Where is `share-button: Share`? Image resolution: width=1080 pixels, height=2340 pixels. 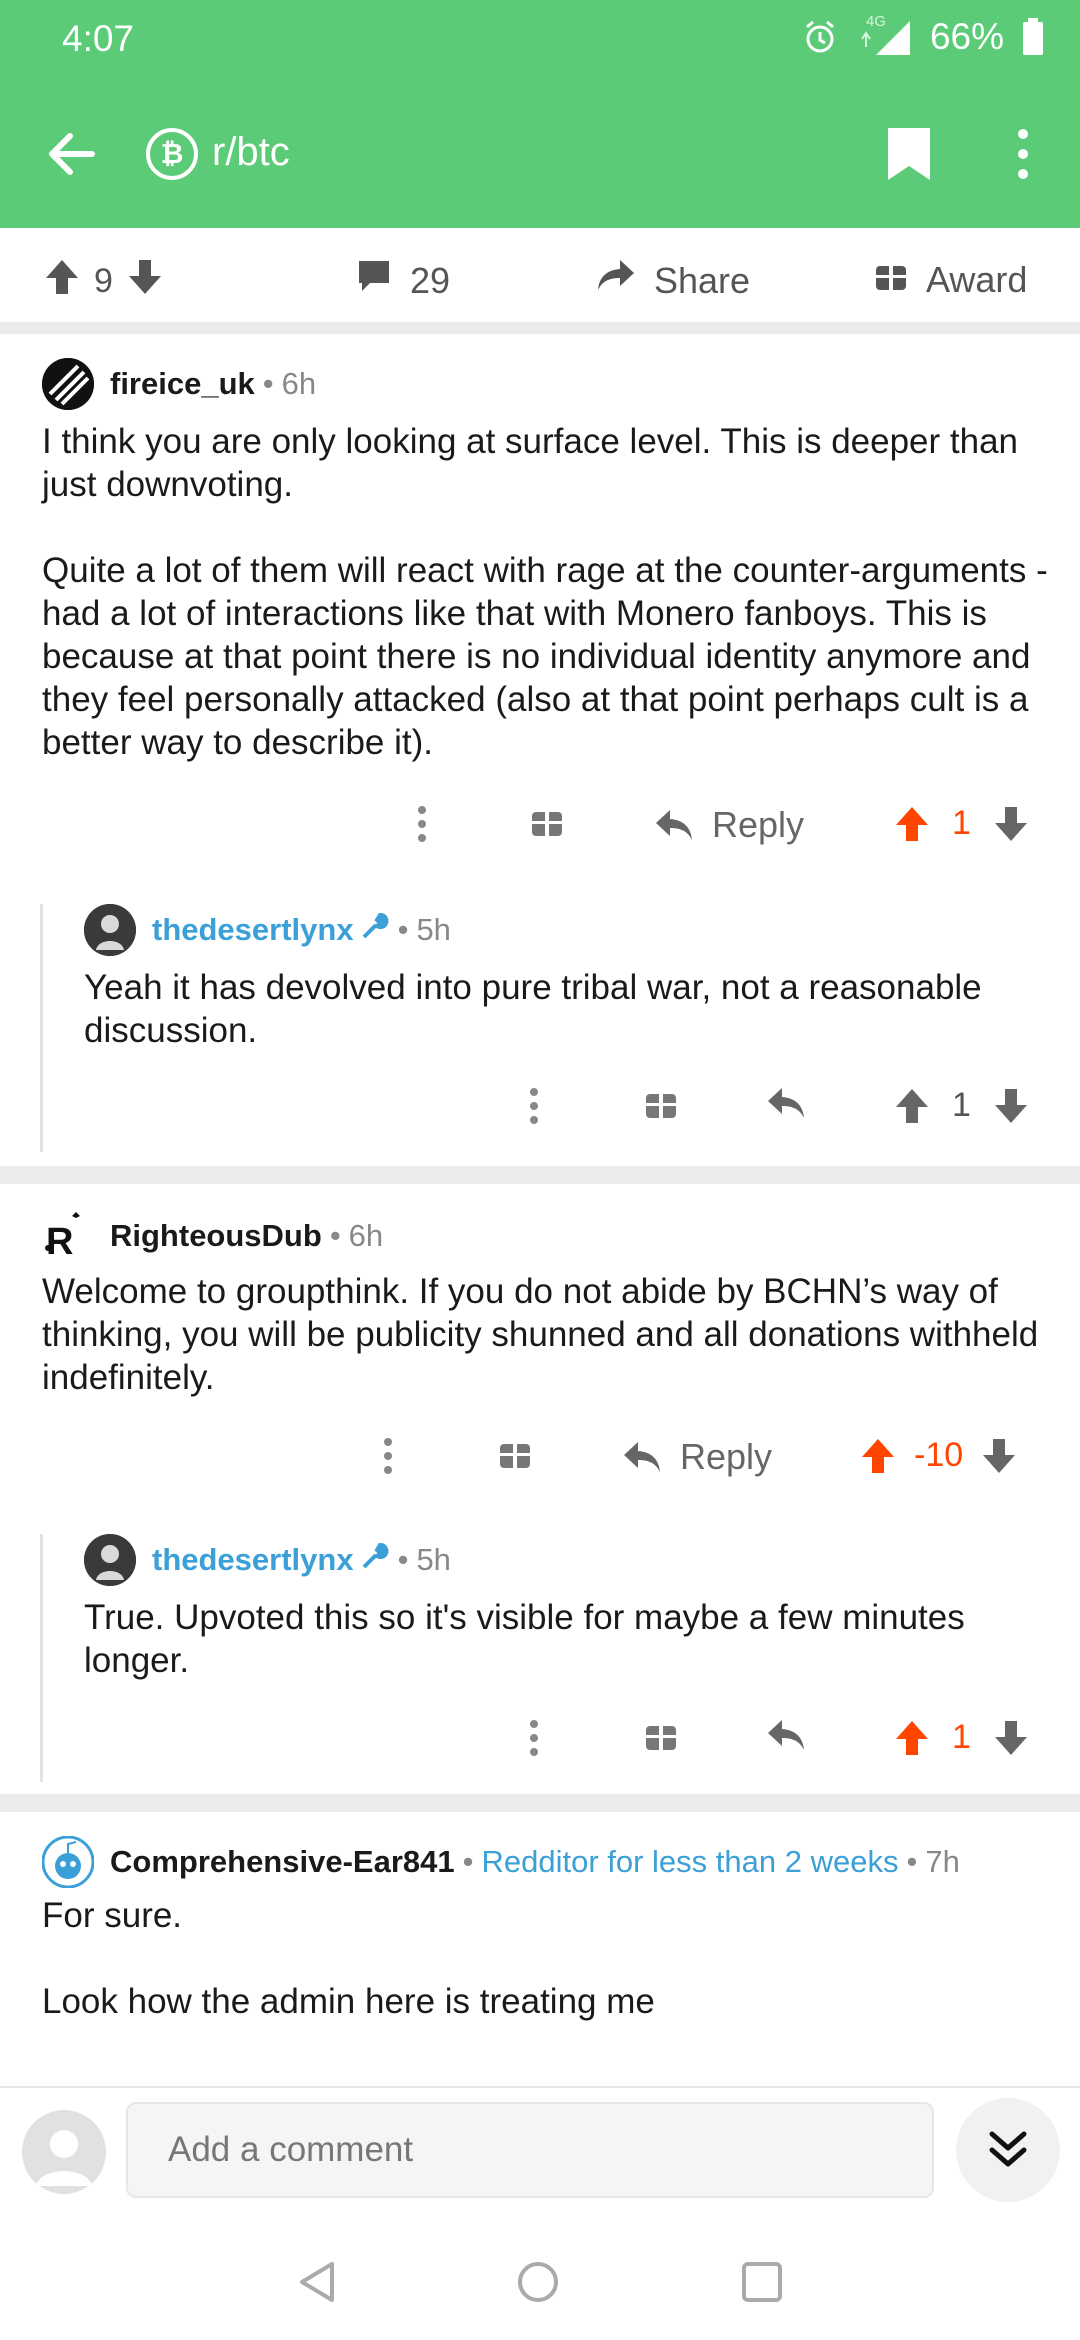 share-button: Share is located at coordinates (673, 280).